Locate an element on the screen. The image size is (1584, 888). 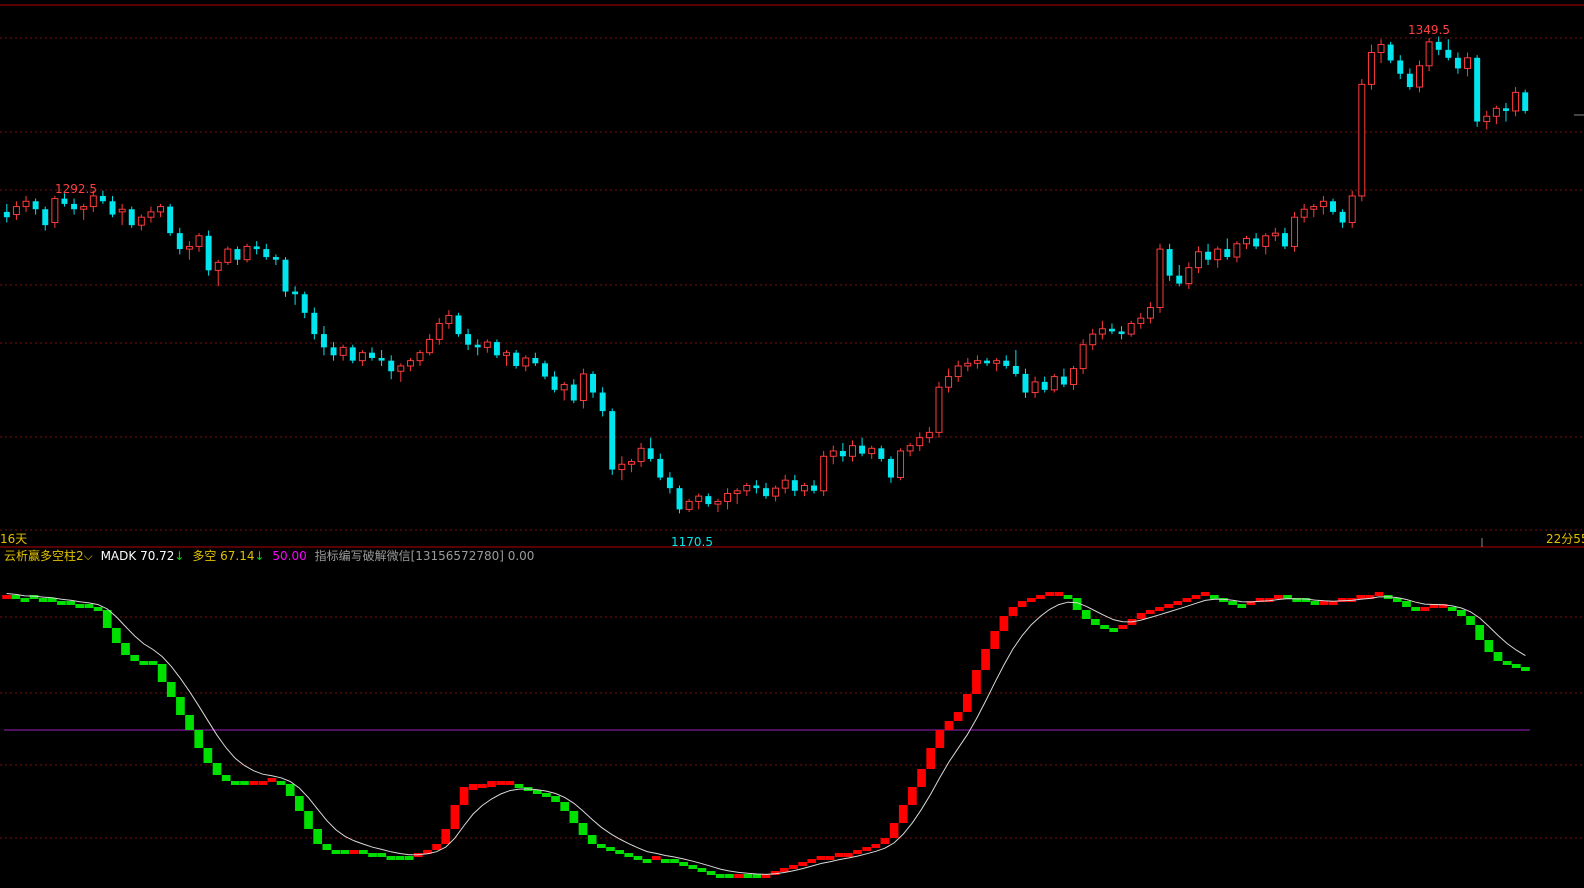
low-price-label: 1170.5 is located at coordinates (692, 542).